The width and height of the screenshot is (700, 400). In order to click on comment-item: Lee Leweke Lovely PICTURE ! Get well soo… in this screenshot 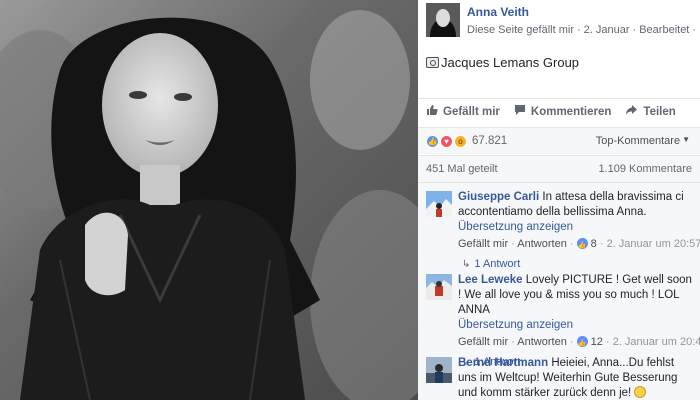, I will do `click(563, 319)`.